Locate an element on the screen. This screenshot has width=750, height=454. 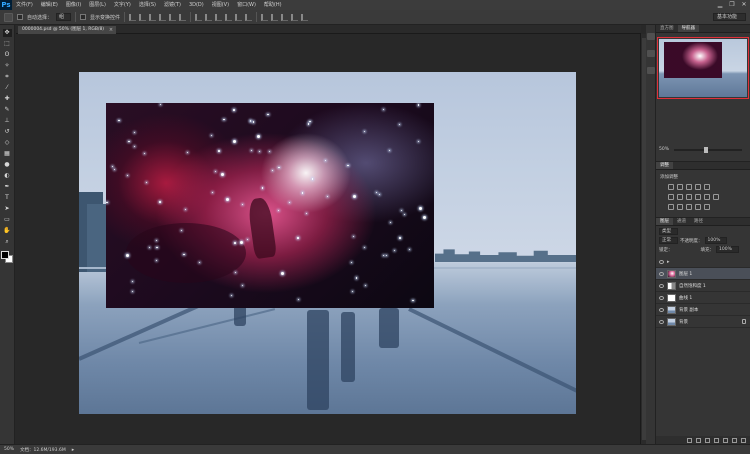
menu-item: 选择(S) is located at coordinates (147, 5).